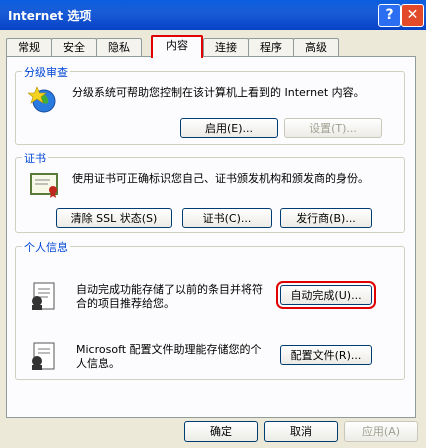 The image size is (426, 448). I want to click on profile-description: Microsoft 配置文件助理能存储您的个人信息。, so click(169, 356).